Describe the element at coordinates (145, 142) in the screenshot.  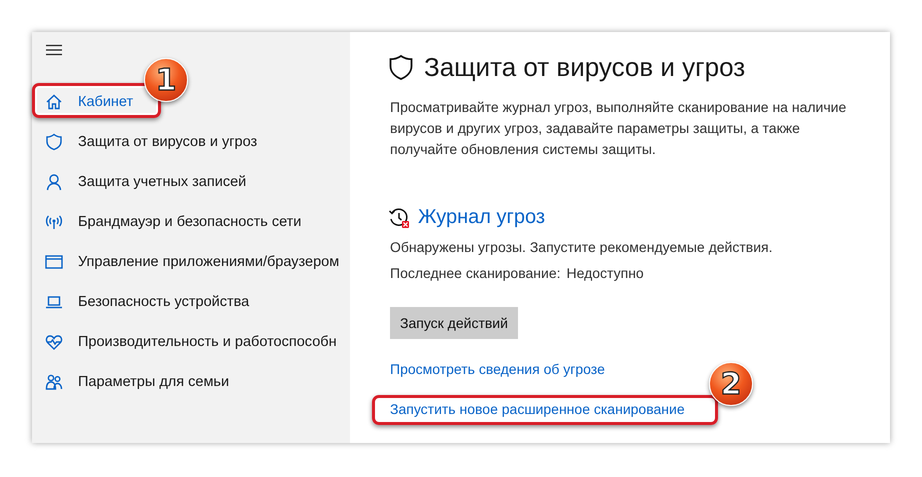
I see `sidebar-item: Защита от вирусов и угроз` at that location.